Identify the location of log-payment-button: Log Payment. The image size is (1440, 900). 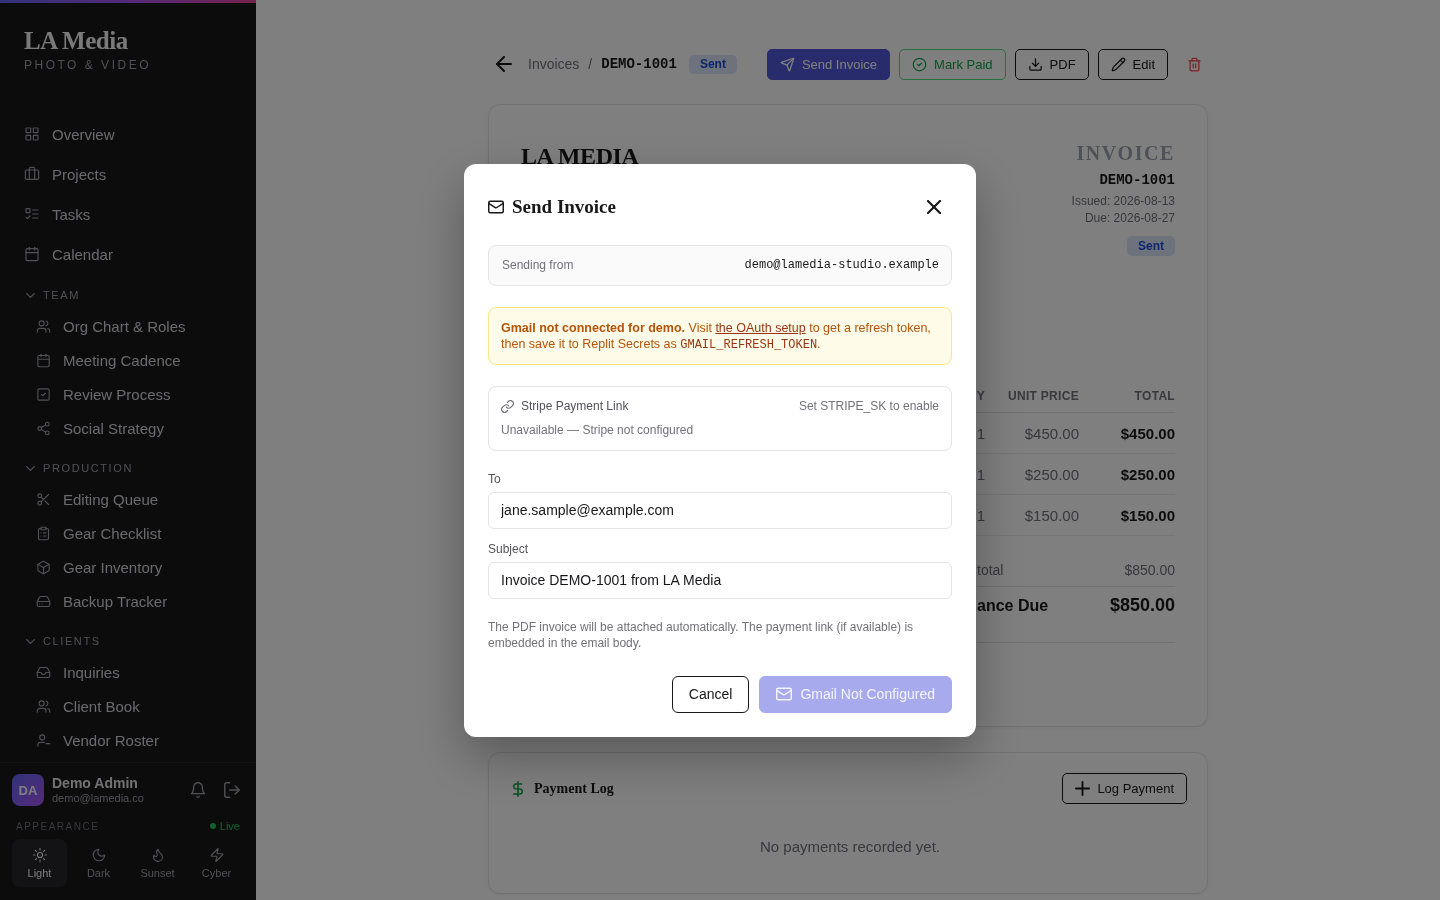
(1124, 788).